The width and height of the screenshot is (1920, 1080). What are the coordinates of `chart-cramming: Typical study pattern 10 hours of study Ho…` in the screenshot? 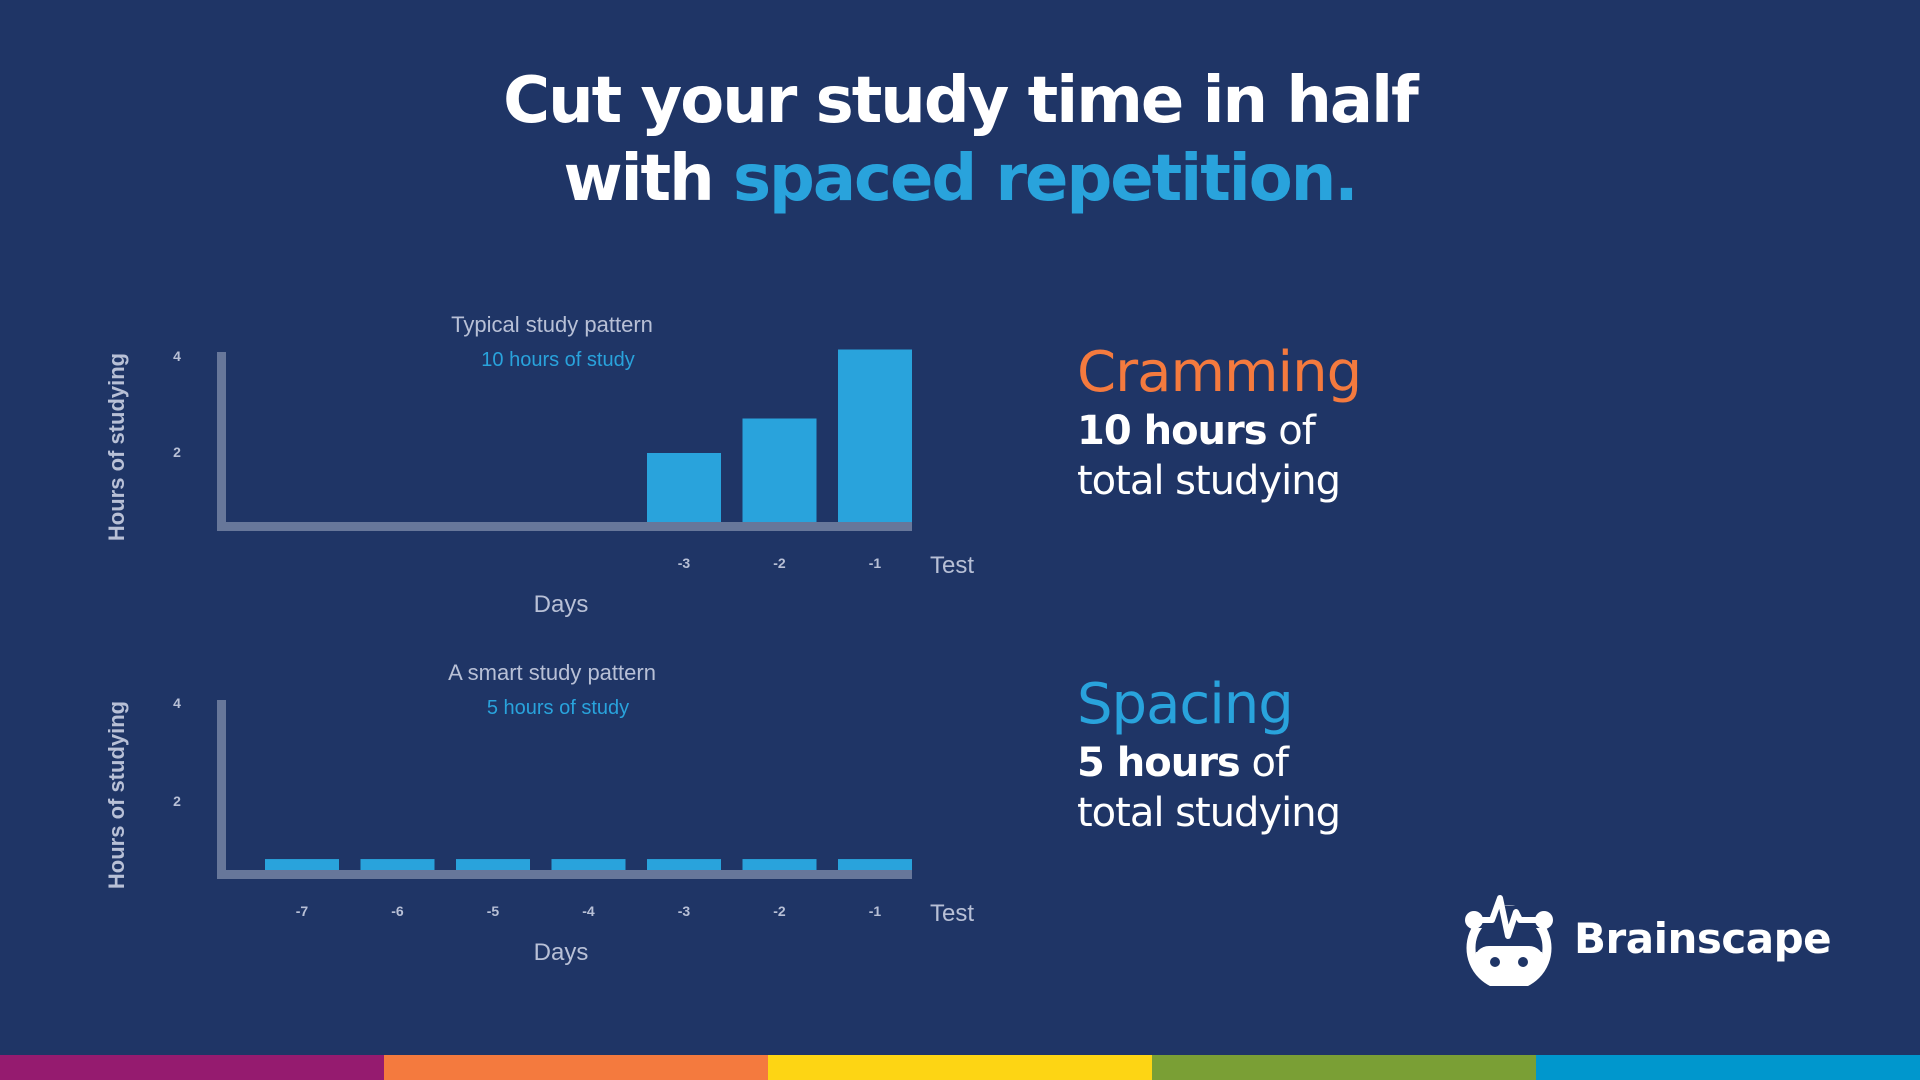 It's located at (539, 465).